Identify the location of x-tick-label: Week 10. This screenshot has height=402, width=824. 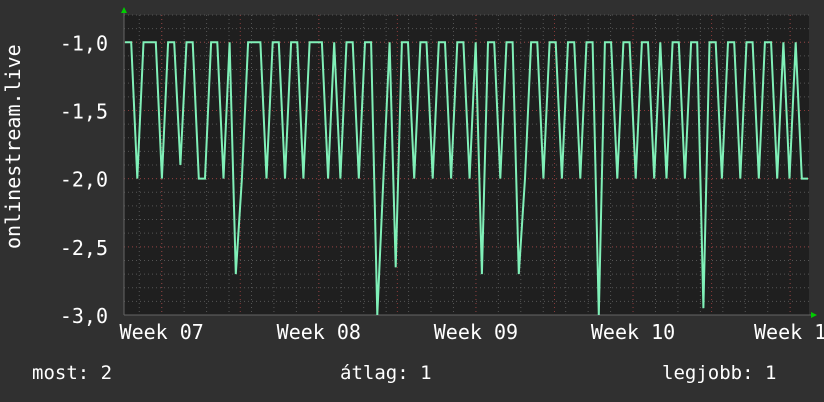
(633, 332).